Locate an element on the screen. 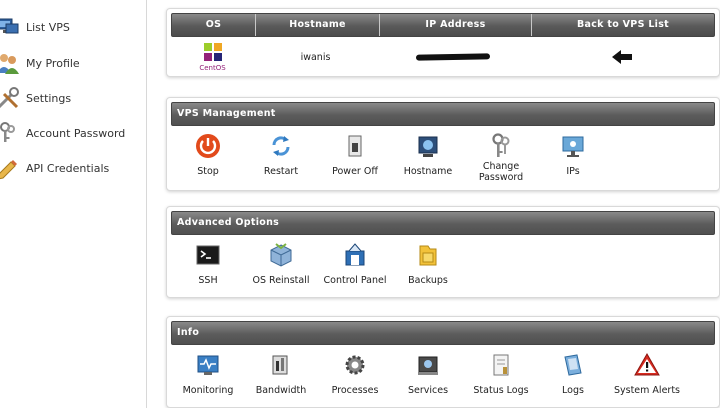 Image resolution: width=720 pixels, height=408 pixels. server-globe-icon is located at coordinates (428, 146).